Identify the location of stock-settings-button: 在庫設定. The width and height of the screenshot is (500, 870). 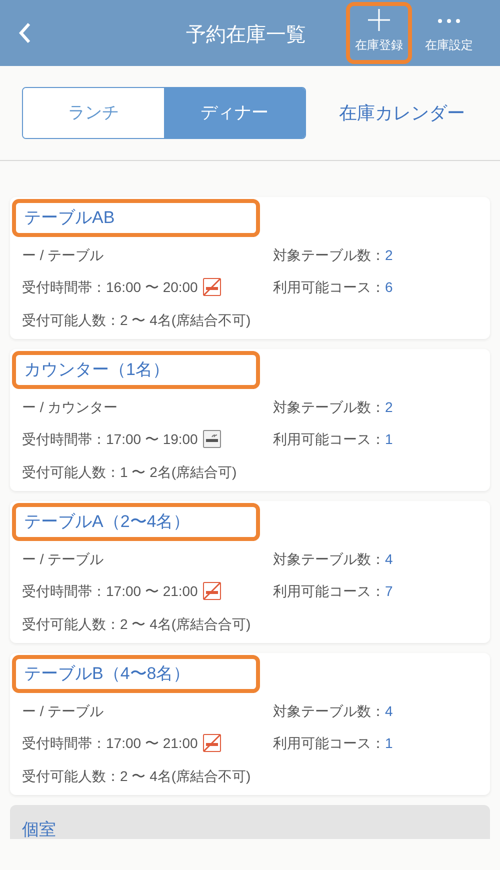
(449, 33).